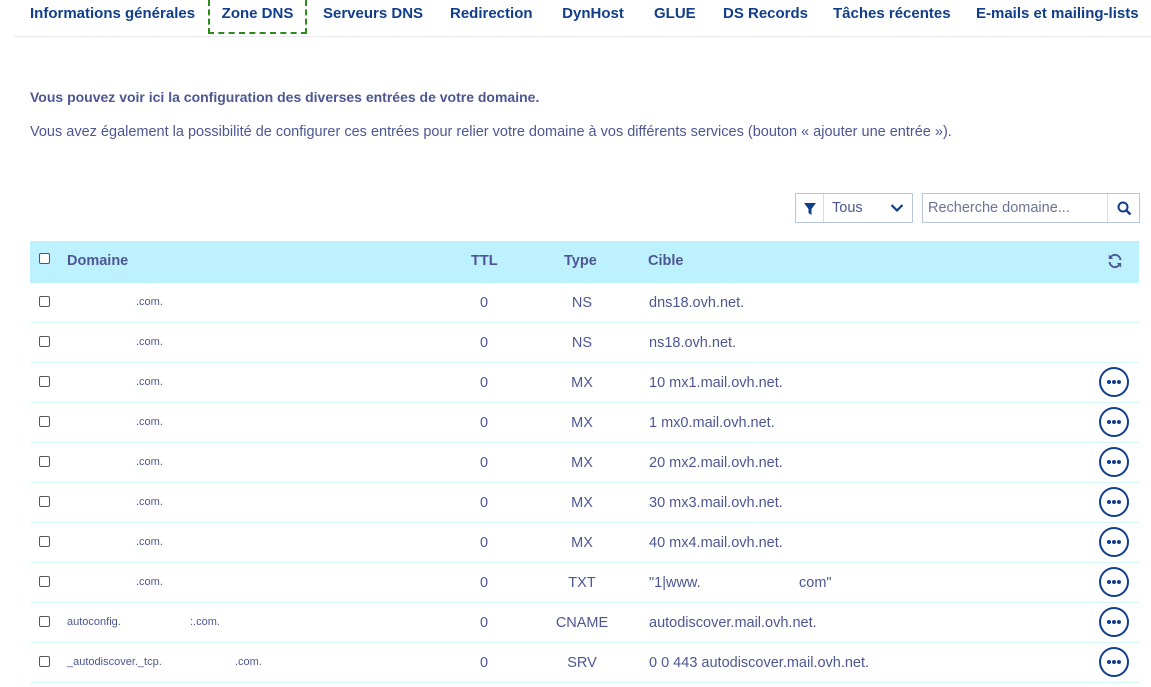 The image size is (1151, 687). I want to click on table-row: .com. 0 NS dns18.ovh.net., so click(584, 303).